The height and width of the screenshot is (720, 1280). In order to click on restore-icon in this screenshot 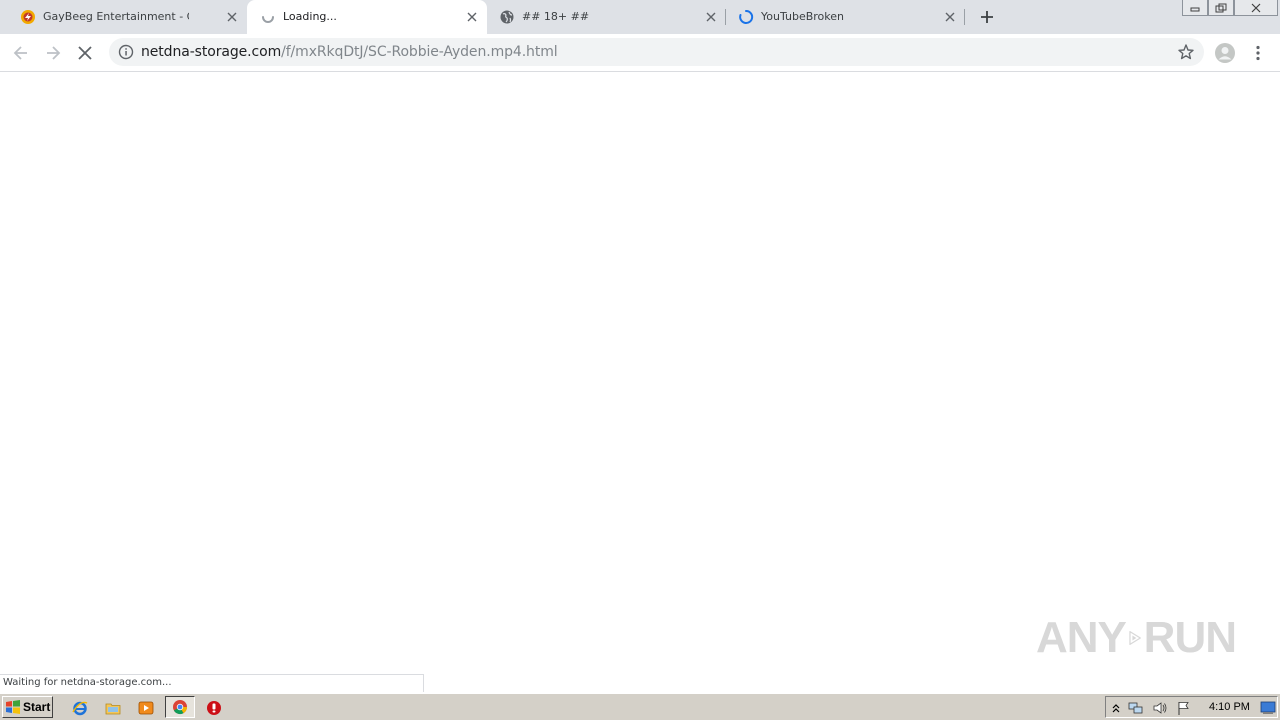, I will do `click(1221, 7)`.